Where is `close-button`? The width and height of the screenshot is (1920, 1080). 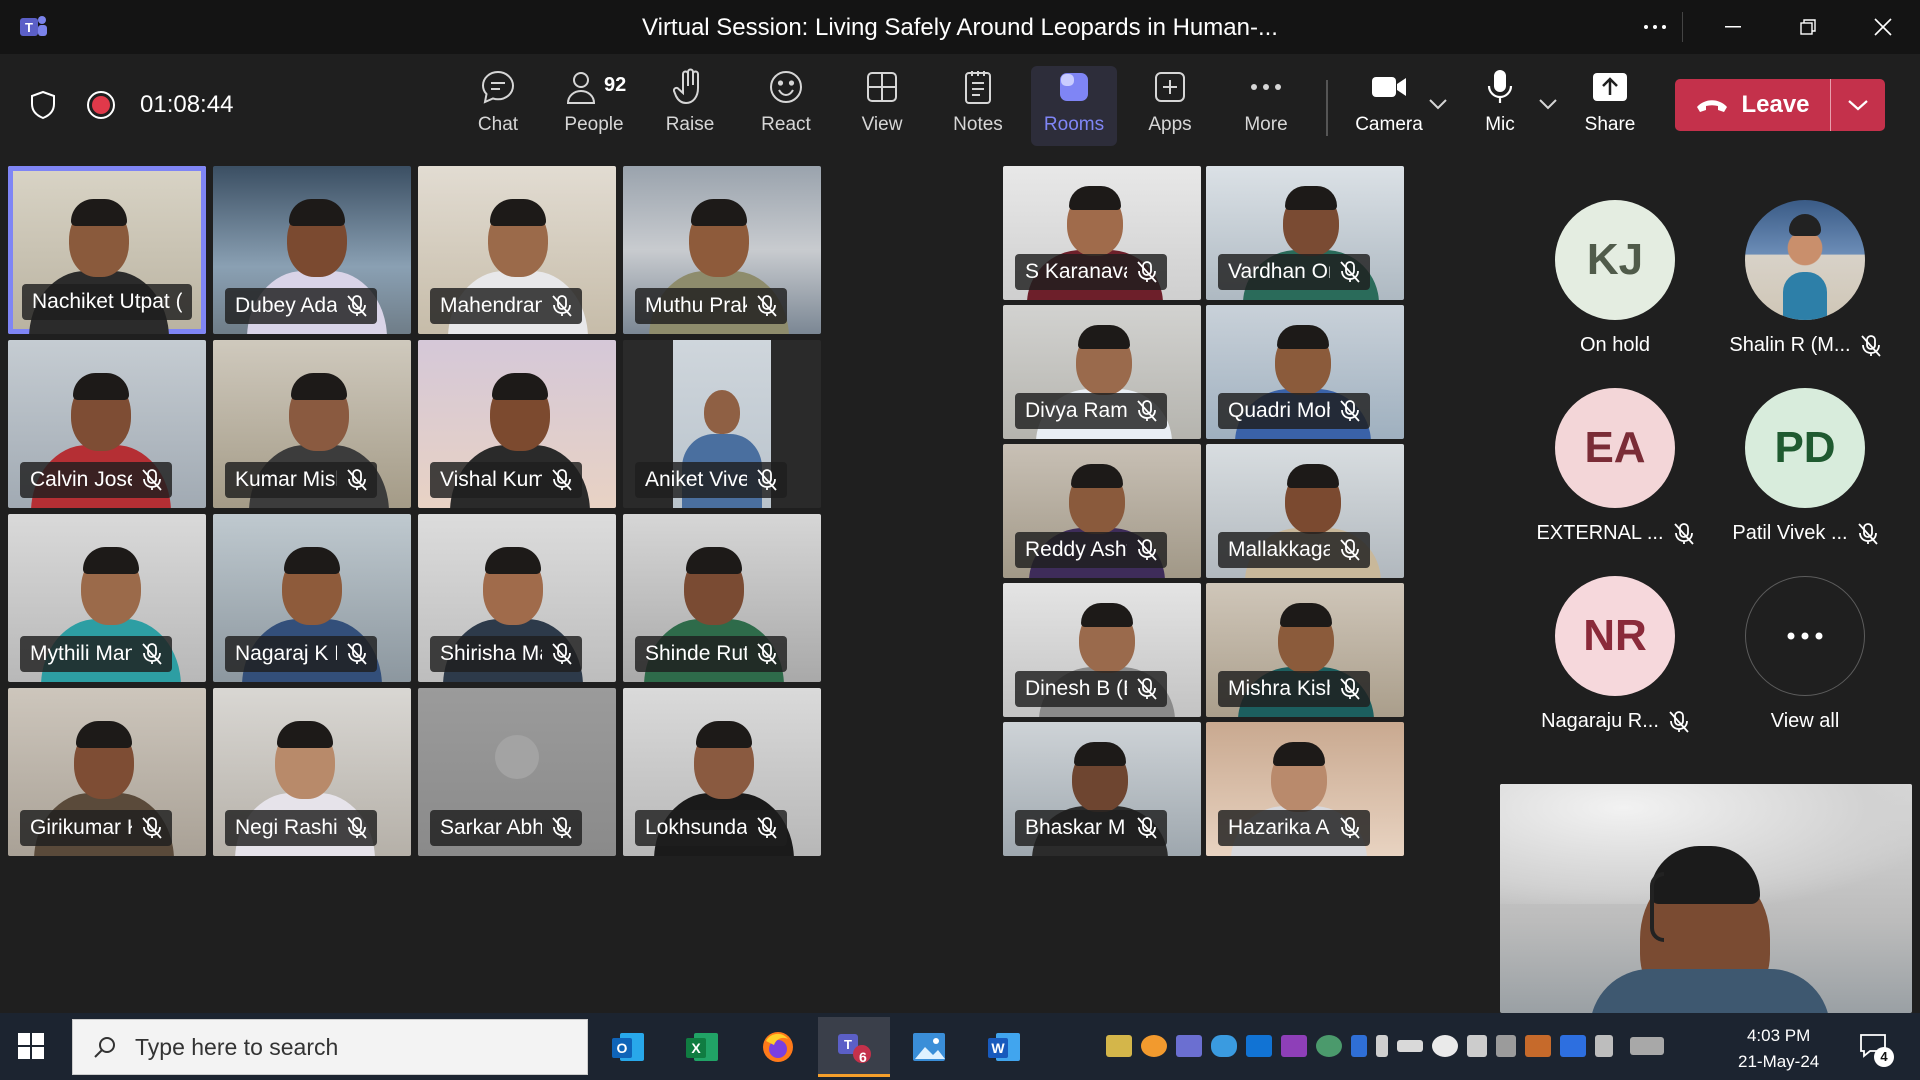
close-button is located at coordinates (1883, 27).